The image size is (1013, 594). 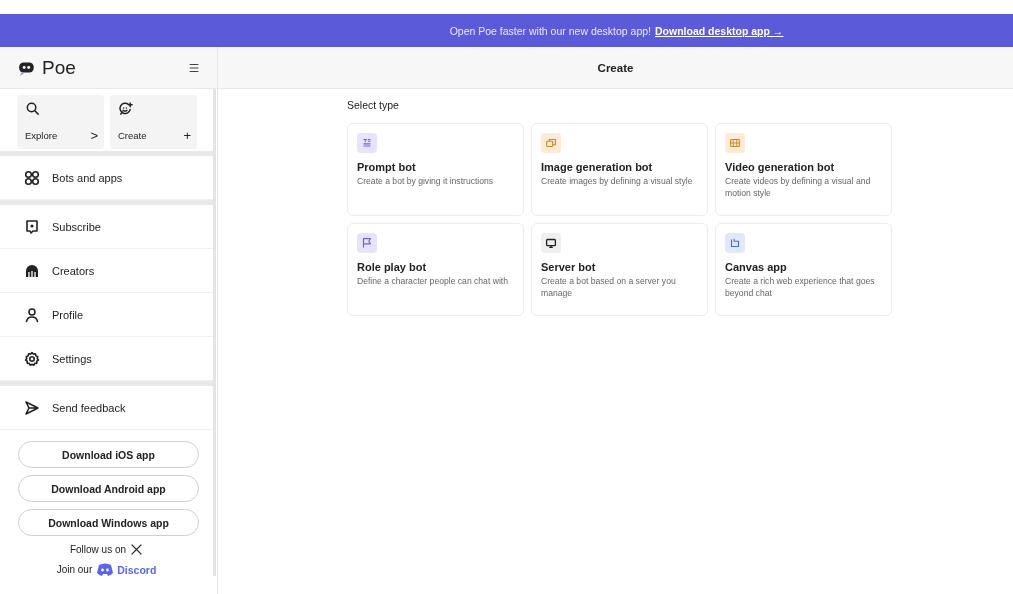 What do you see at coordinates (32, 407) in the screenshot?
I see `send-icon` at bounding box center [32, 407].